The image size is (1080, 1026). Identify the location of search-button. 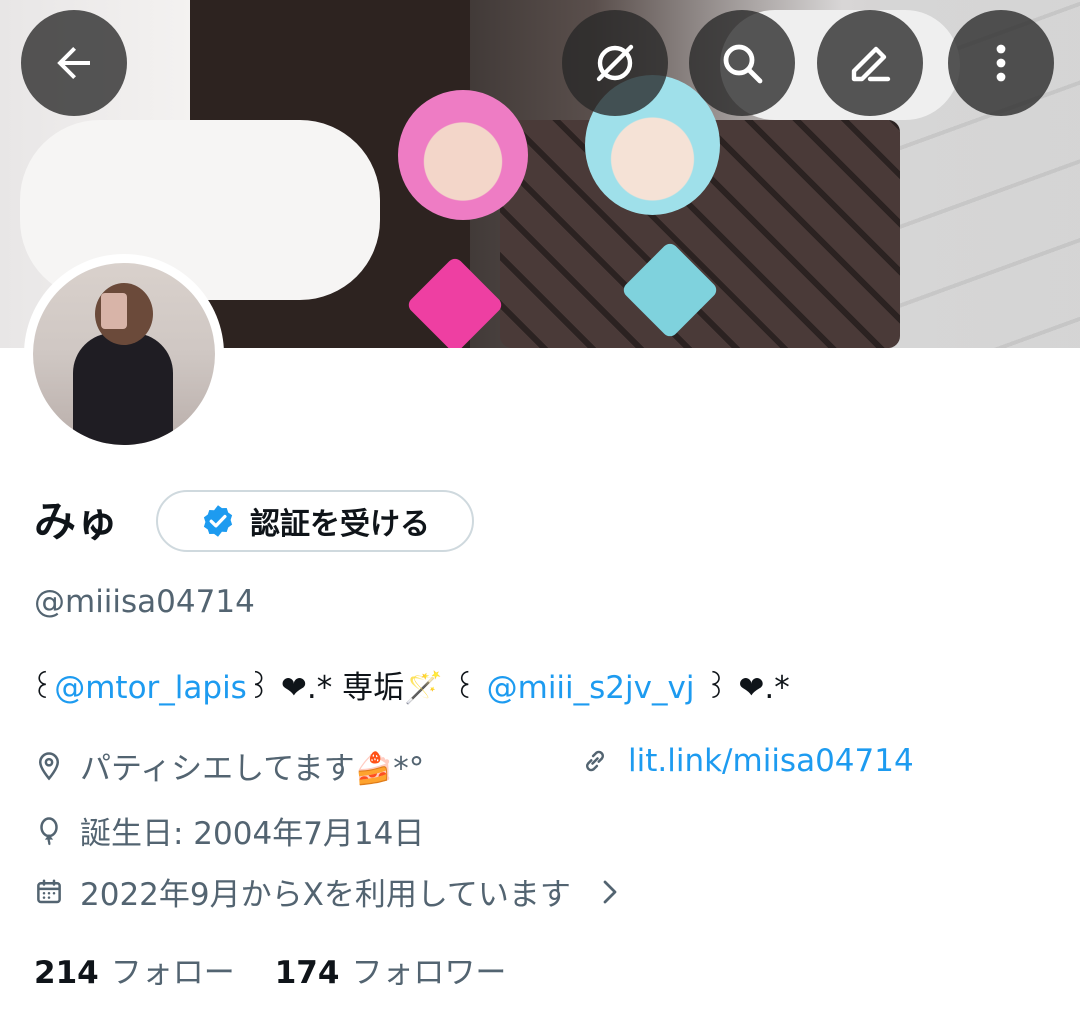
(742, 63).